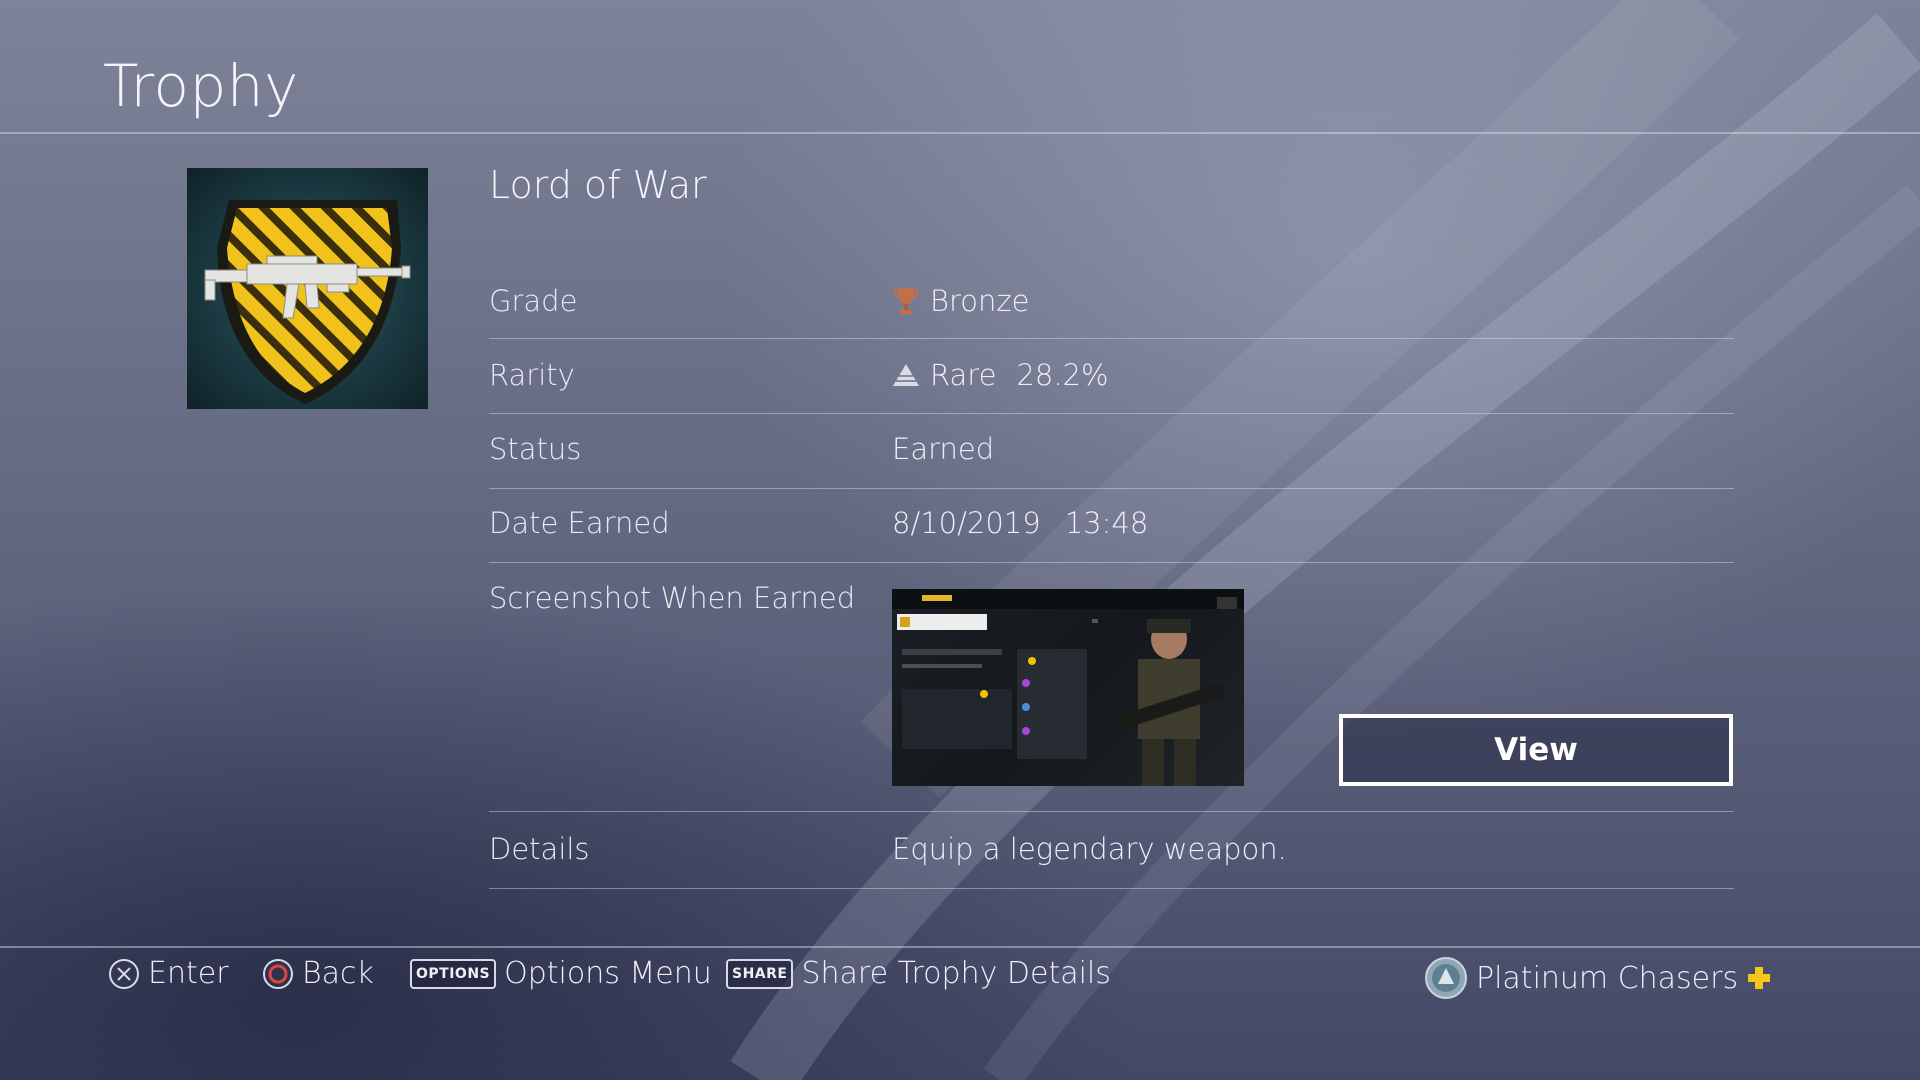  Describe the element at coordinates (579, 523) in the screenshot. I see `date-earned-label: Date Earned` at that location.